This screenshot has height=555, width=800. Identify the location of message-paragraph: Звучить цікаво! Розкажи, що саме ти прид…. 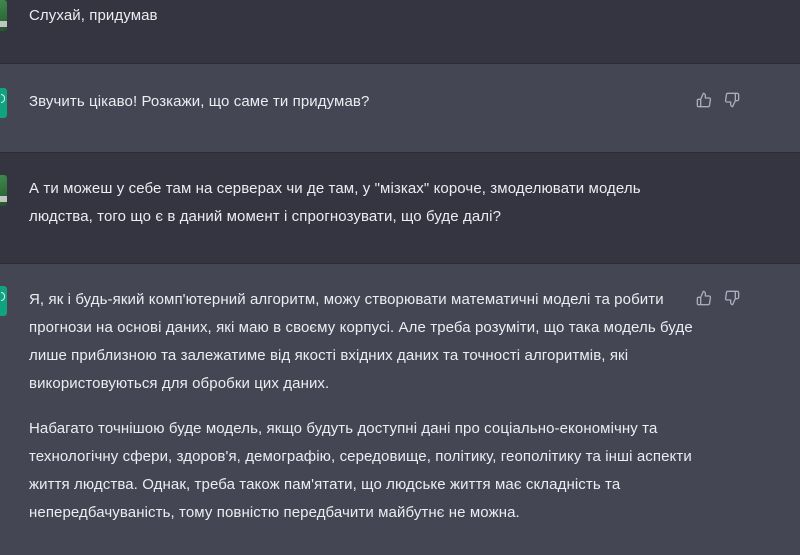
(199, 101).